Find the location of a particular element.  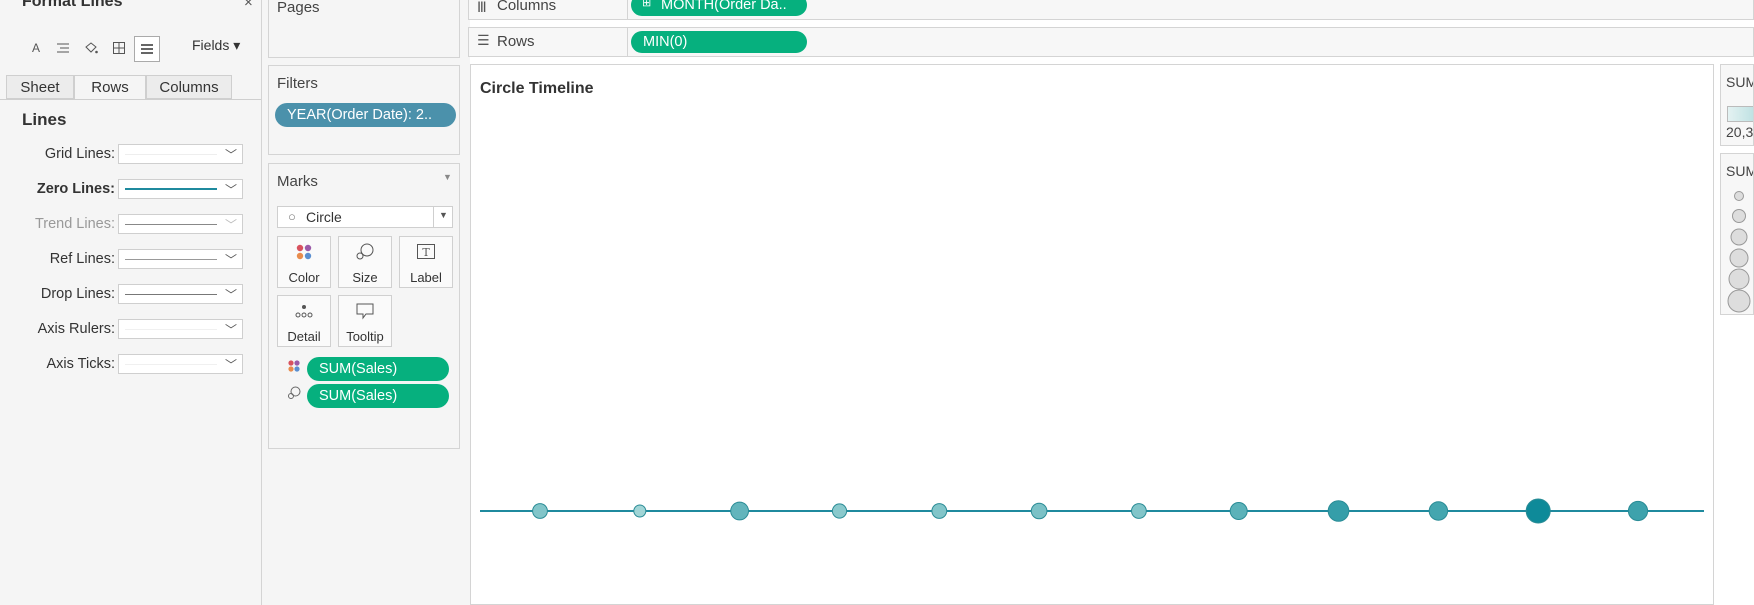

ref-lines-dropdown: ﹀ is located at coordinates (180, 259).